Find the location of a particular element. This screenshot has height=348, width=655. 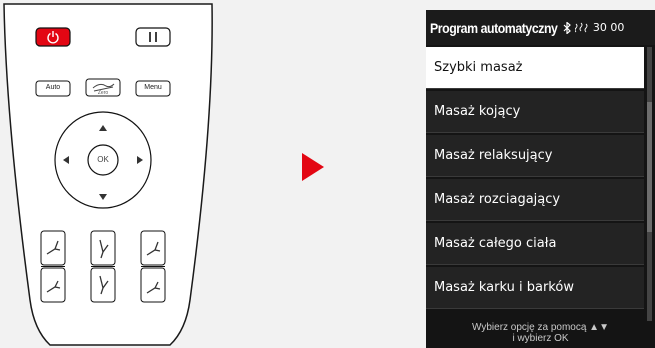

ok-button is located at coordinates (103, 160).